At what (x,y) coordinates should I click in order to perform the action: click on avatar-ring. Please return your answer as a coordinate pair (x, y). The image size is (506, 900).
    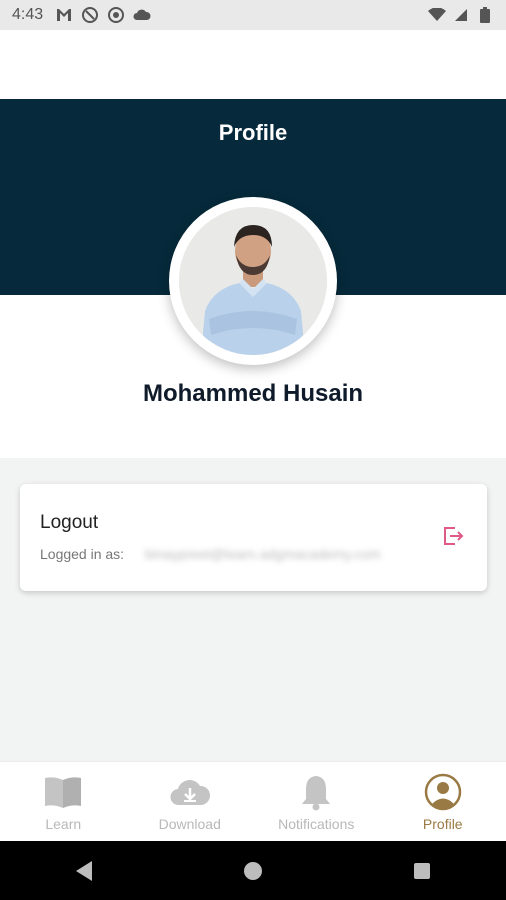
    Looking at the image, I should click on (253, 281).